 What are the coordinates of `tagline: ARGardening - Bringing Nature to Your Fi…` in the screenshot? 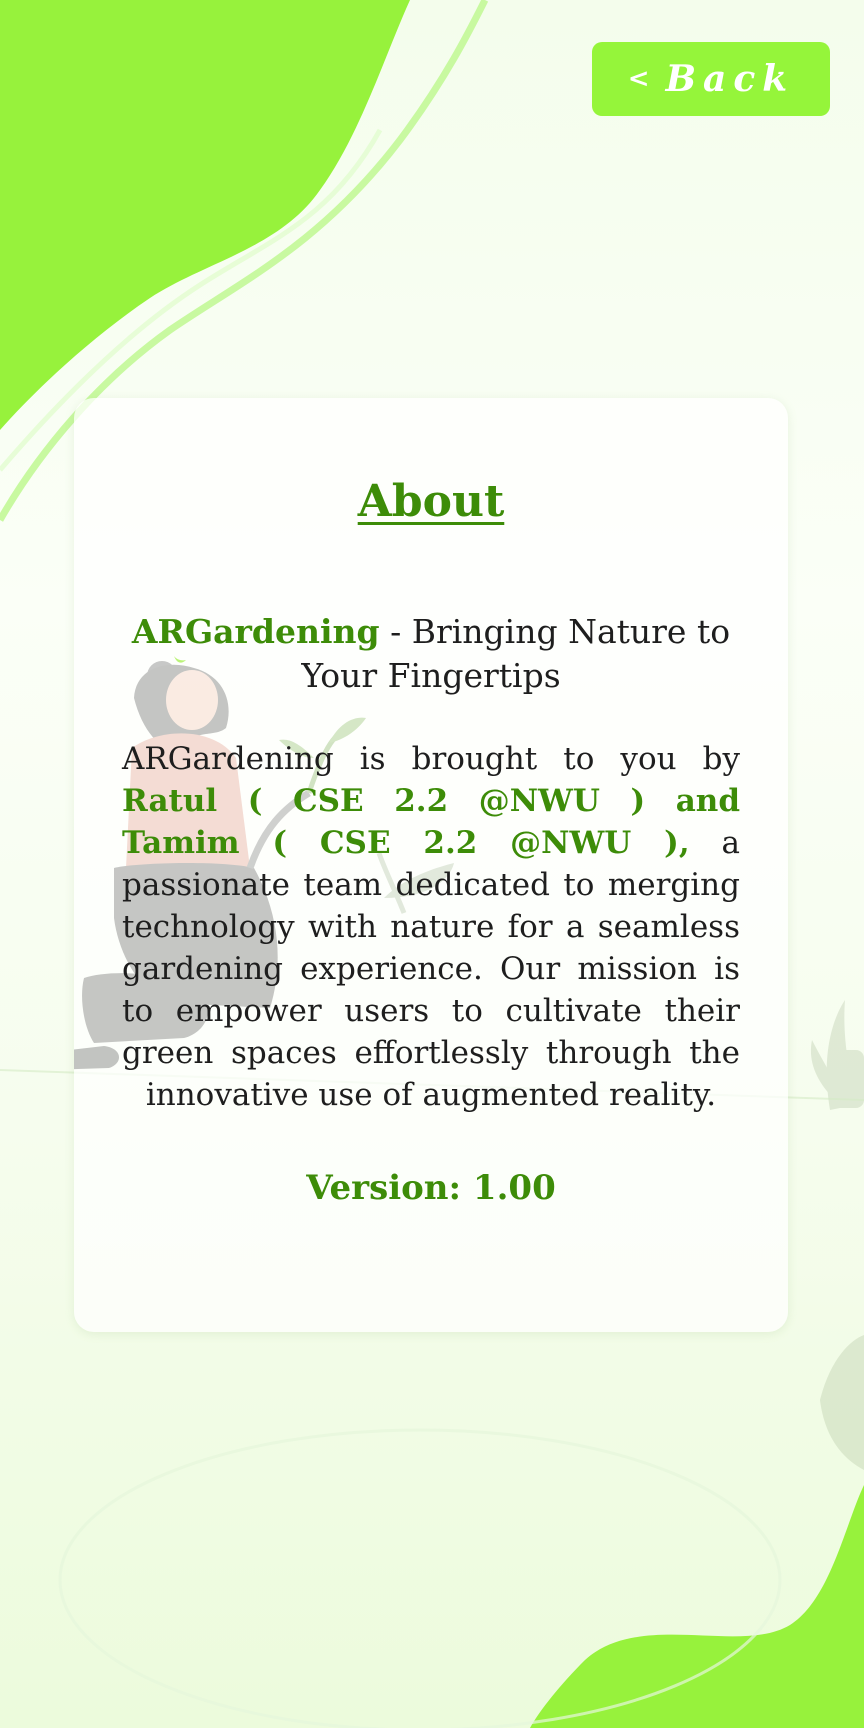 It's located at (431, 654).